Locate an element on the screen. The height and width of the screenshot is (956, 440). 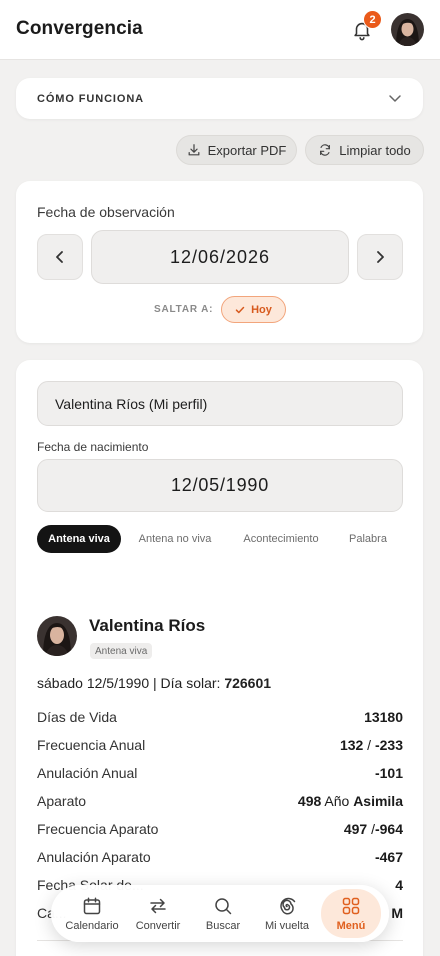
chevron-right-icon is located at coordinates (380, 257).